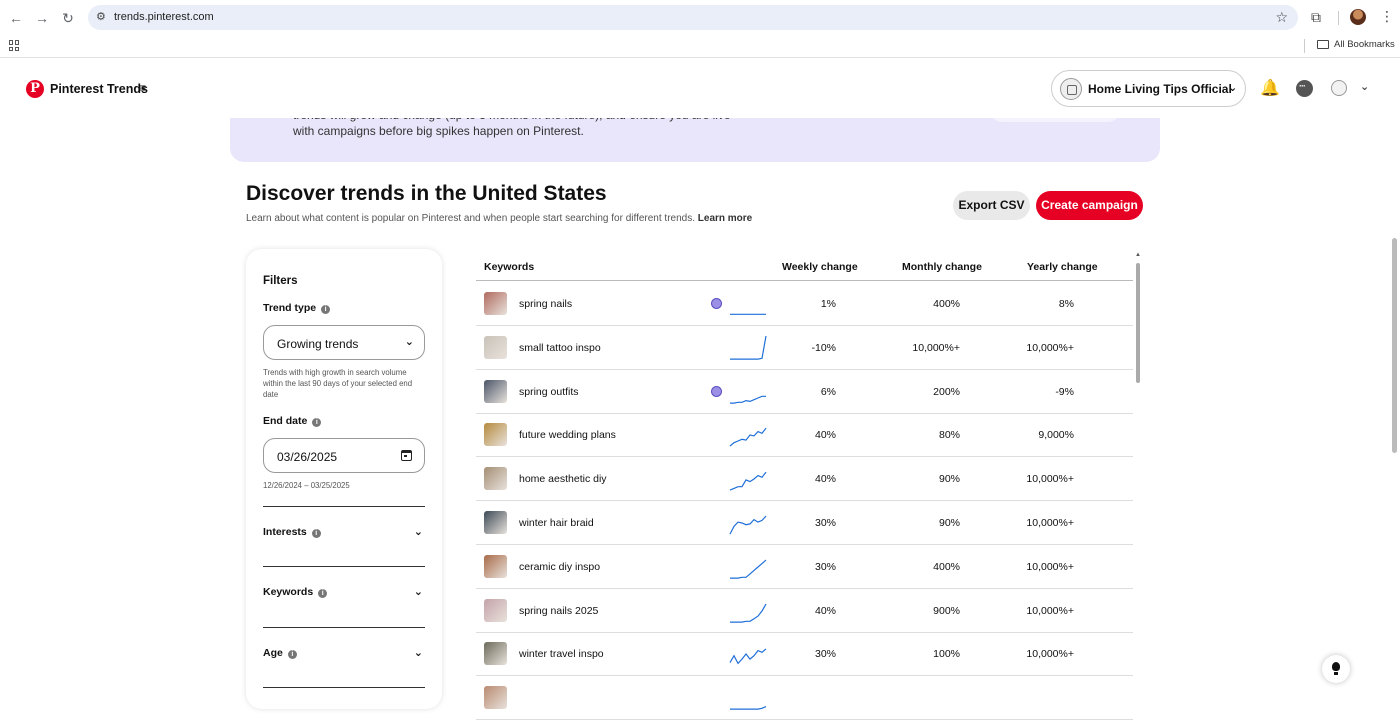 Image resolution: width=1400 pixels, height=720 pixels. What do you see at coordinates (545, 304) in the screenshot?
I see `keyword-label: spring nails` at bounding box center [545, 304].